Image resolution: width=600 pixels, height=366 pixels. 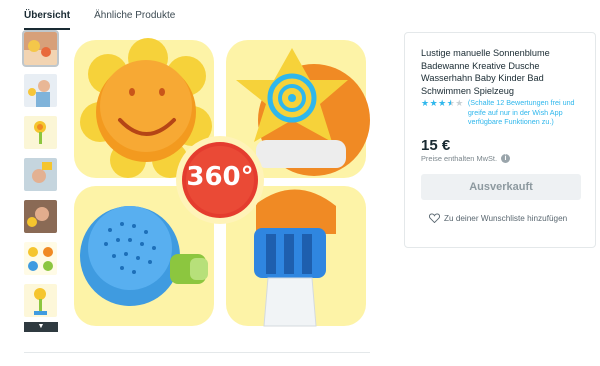 I want to click on tab-similar-products: Ähnliche Produkte, so click(x=134, y=19).